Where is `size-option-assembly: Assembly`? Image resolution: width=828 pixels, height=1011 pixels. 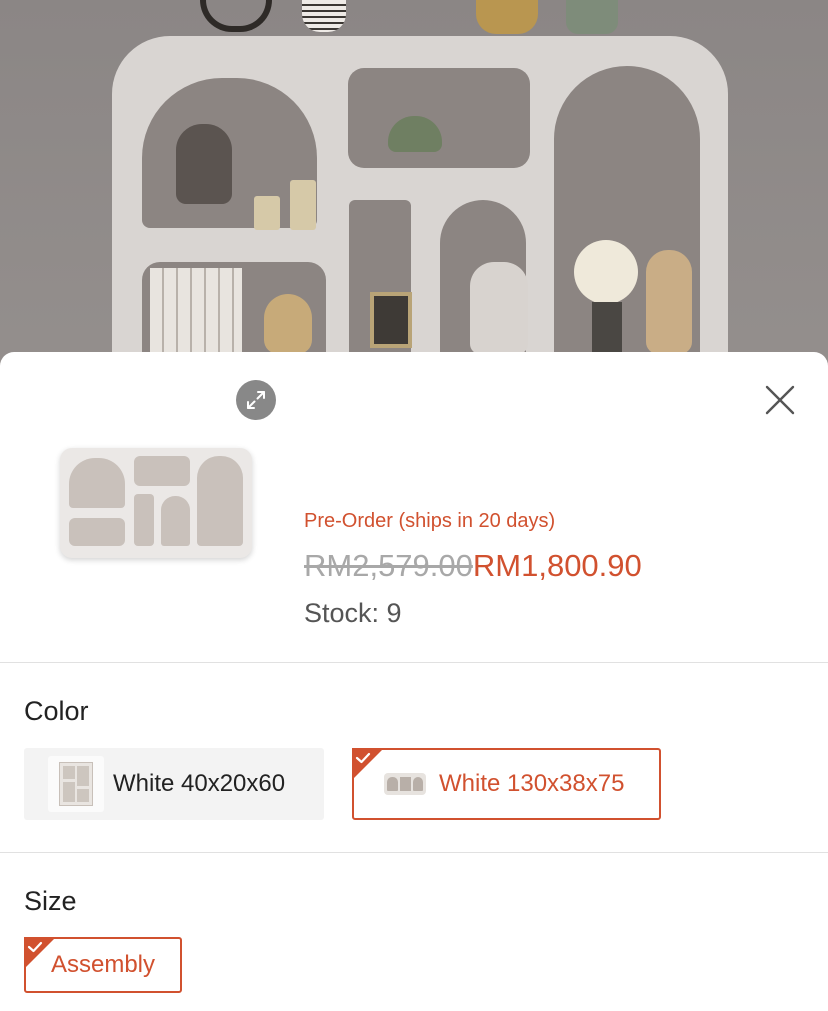
size-option-assembly: Assembly is located at coordinates (103, 965).